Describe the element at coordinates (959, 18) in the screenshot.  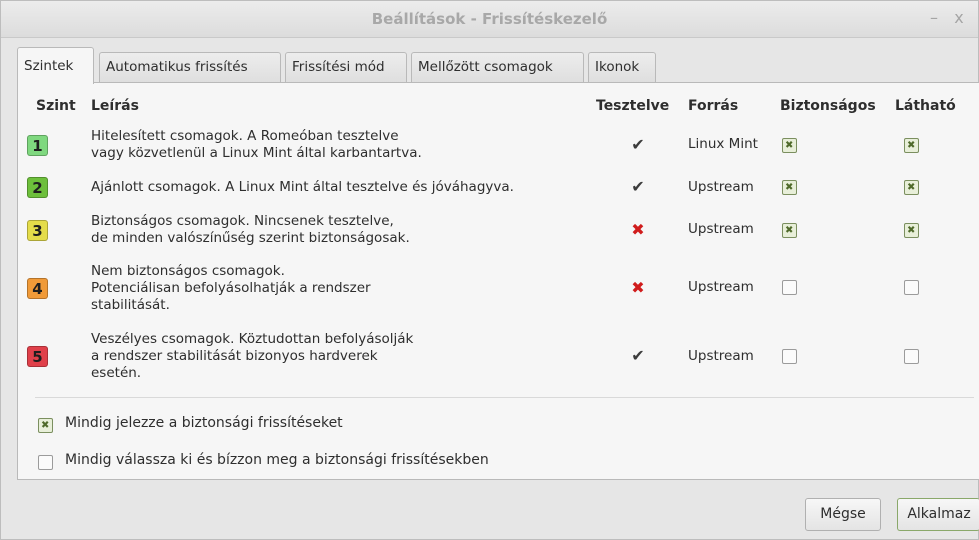
I see `close-button: x` at that location.